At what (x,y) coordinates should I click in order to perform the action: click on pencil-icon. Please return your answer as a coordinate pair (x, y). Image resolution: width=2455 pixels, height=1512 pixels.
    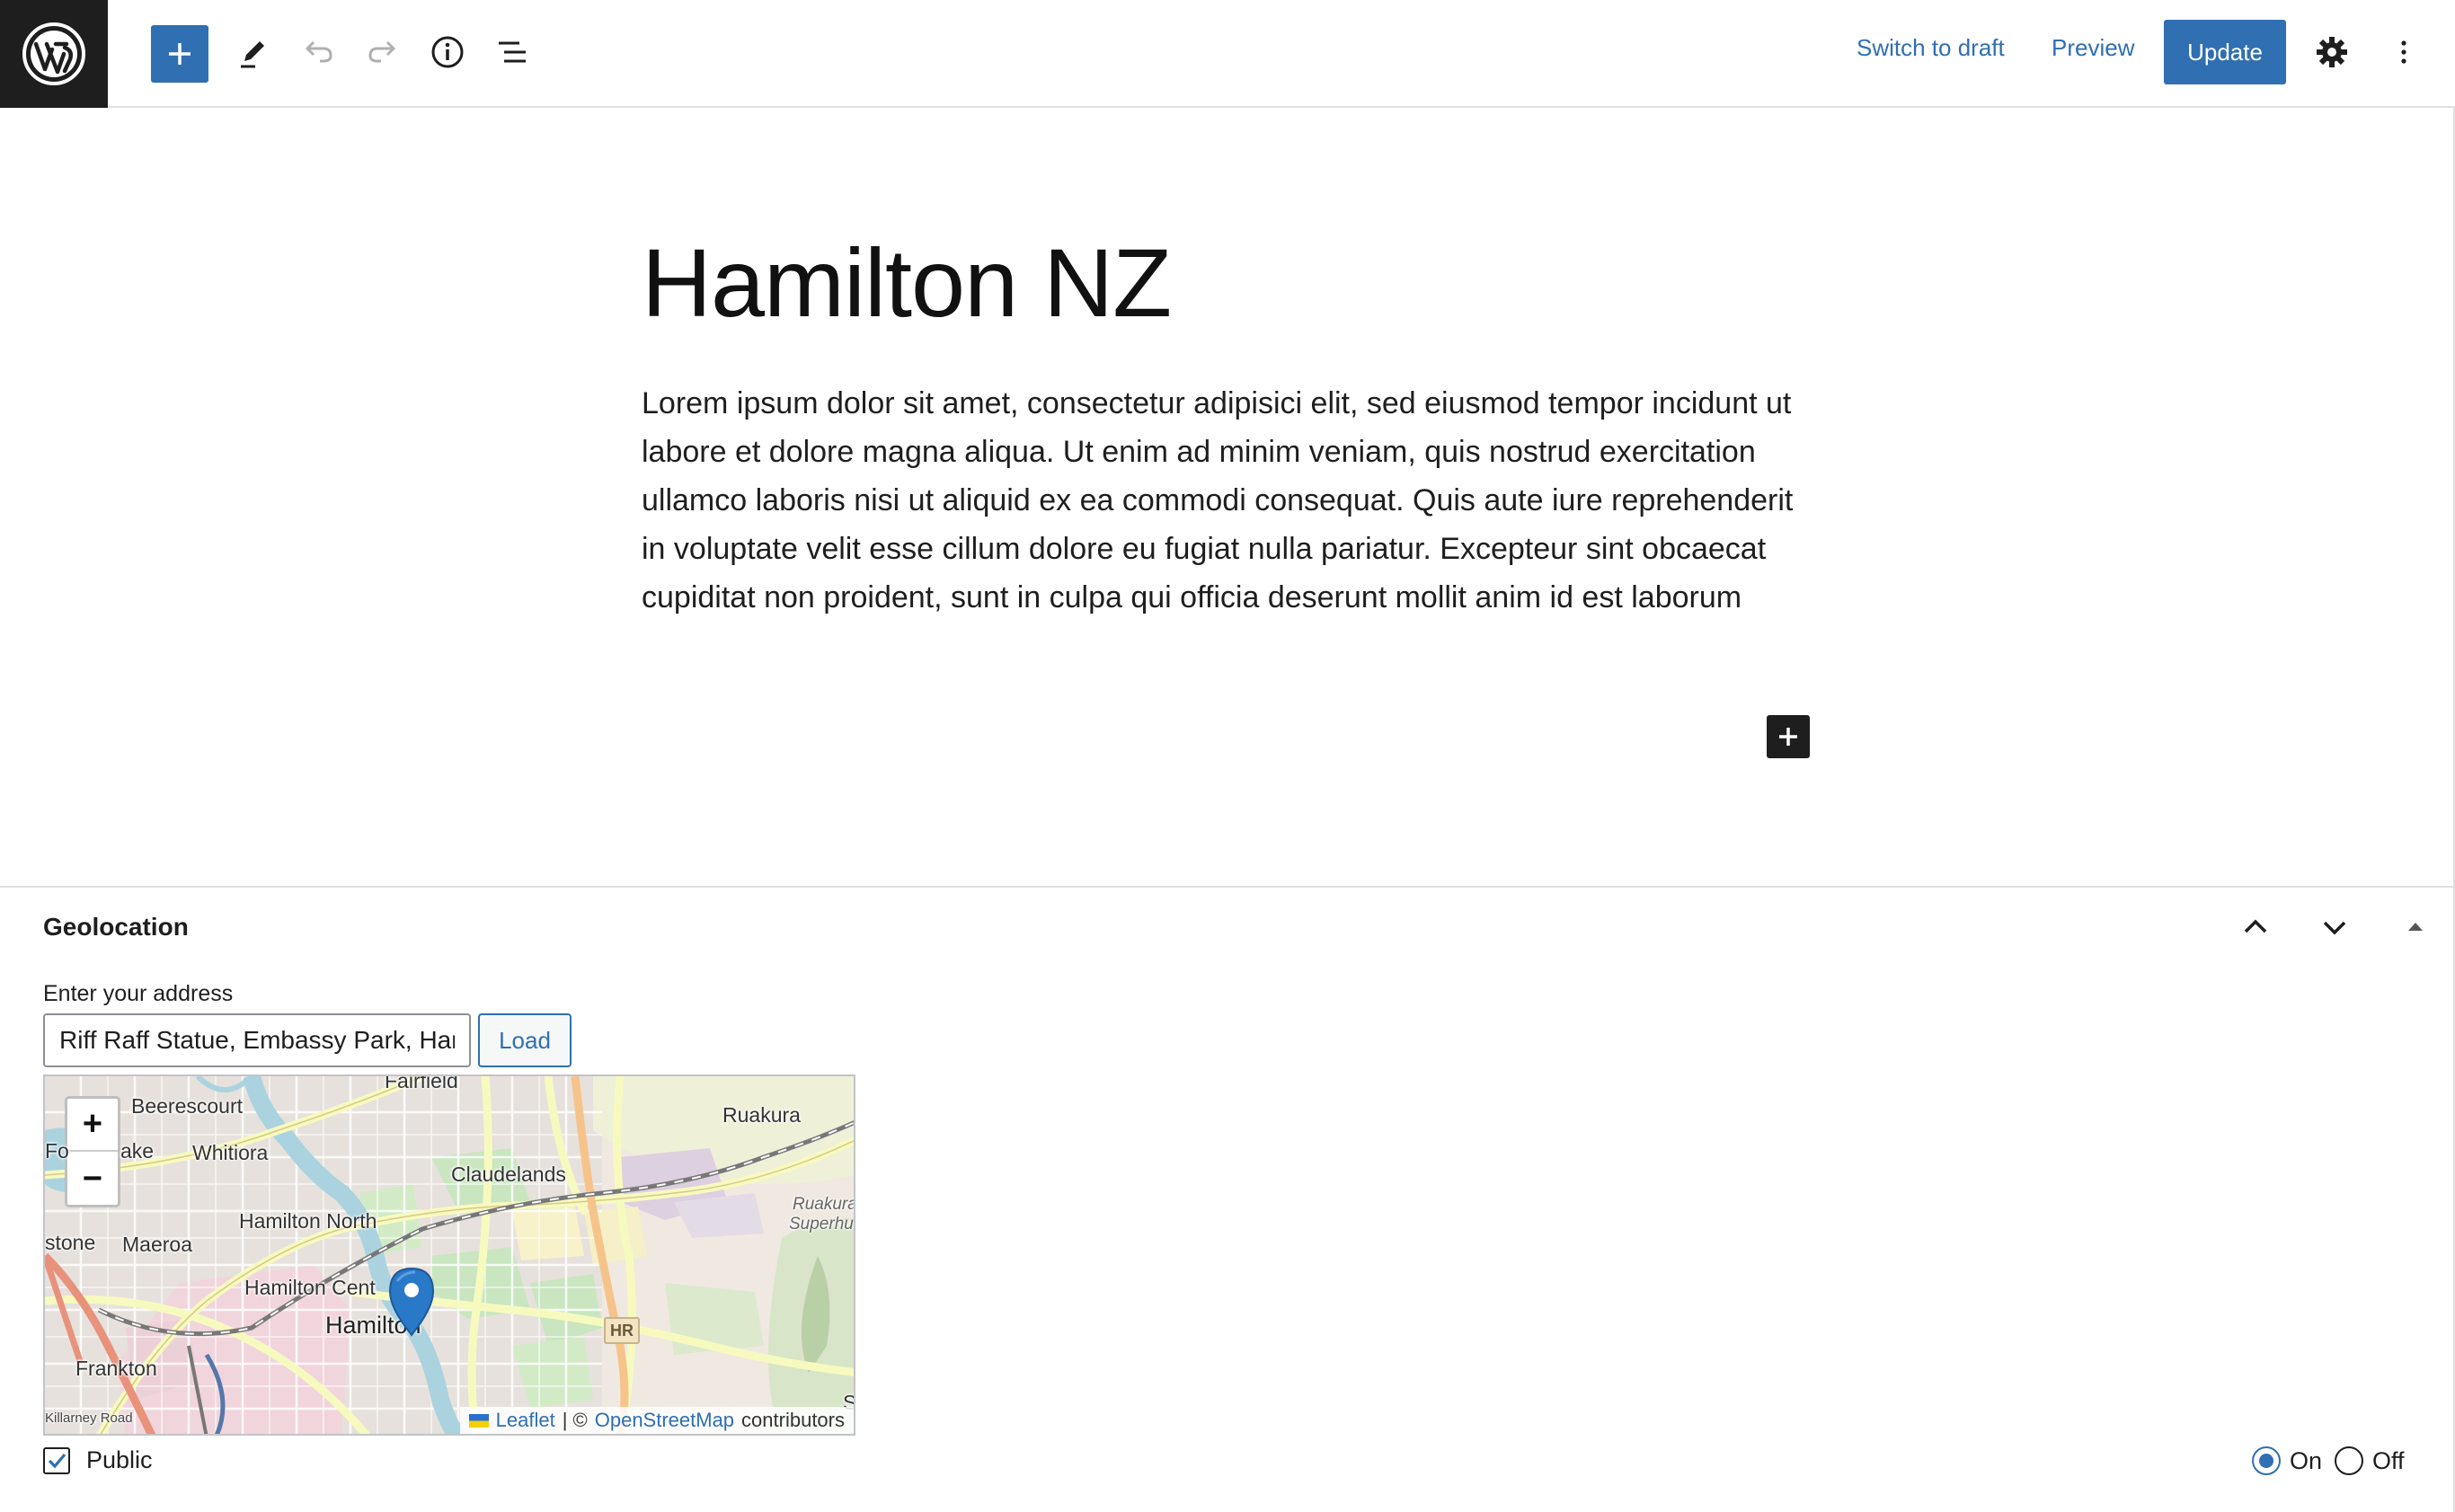
    Looking at the image, I should click on (252, 55).